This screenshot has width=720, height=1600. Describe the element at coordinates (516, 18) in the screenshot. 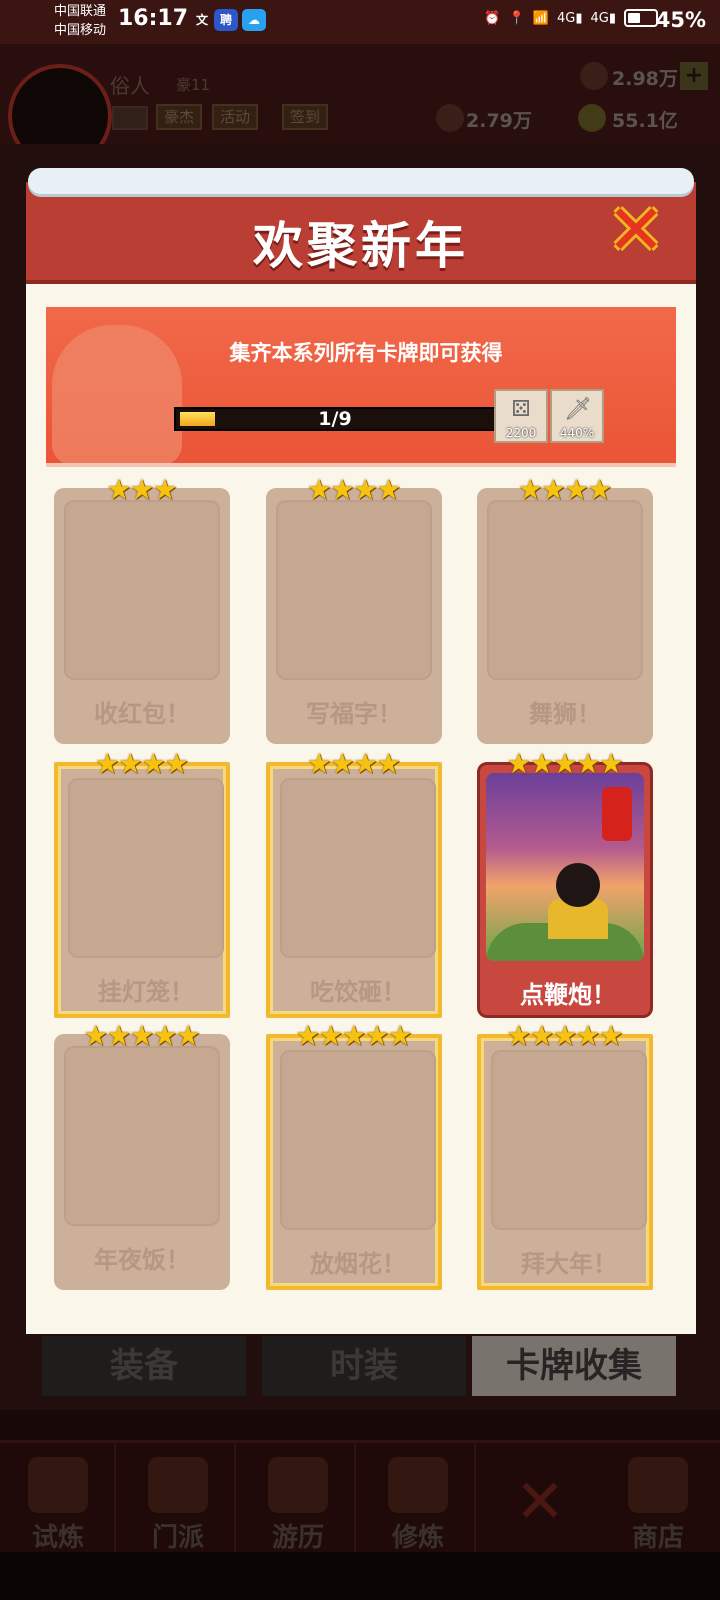

I see `location-icon: 📍` at that location.